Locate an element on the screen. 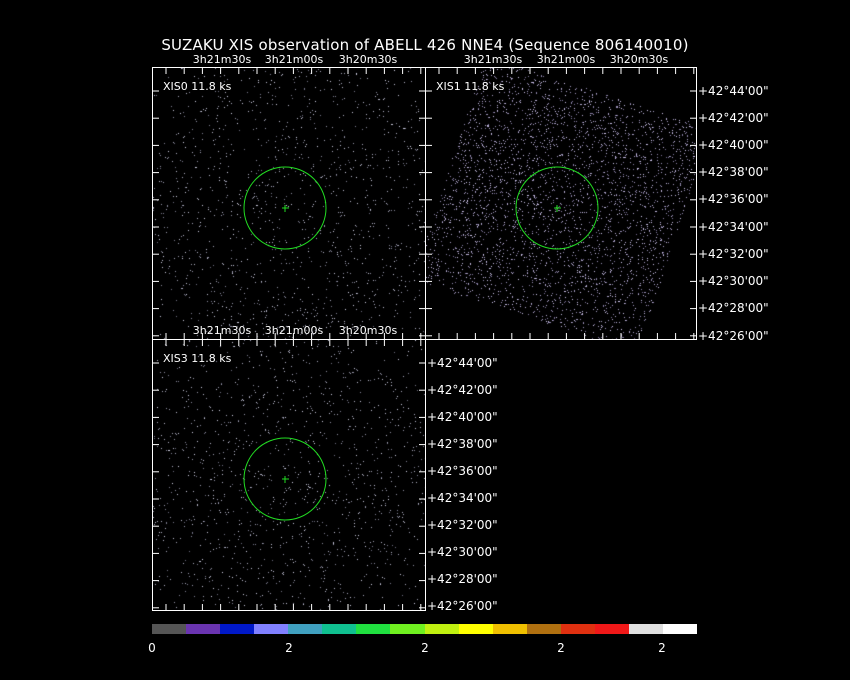 The width and height of the screenshot is (850, 680). colorbar is located at coordinates (424, 629).